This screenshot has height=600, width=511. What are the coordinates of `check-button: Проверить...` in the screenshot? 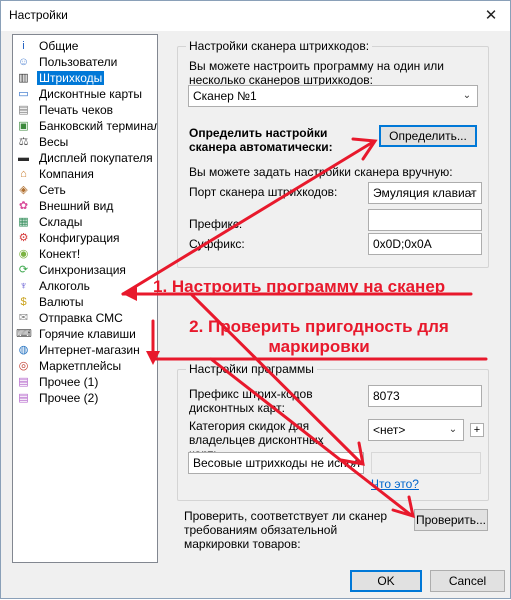 It's located at (451, 520).